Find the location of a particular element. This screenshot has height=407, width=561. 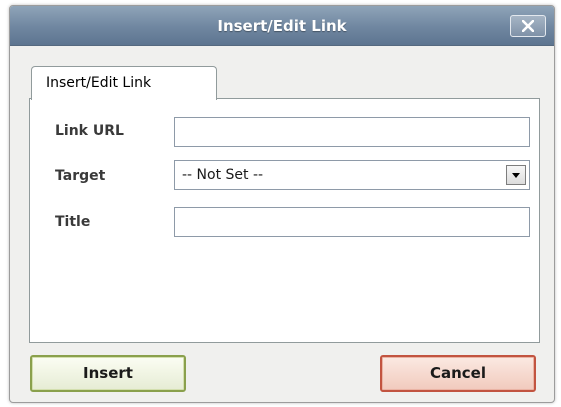

target-select: -- Not Set -- is located at coordinates (352, 175).